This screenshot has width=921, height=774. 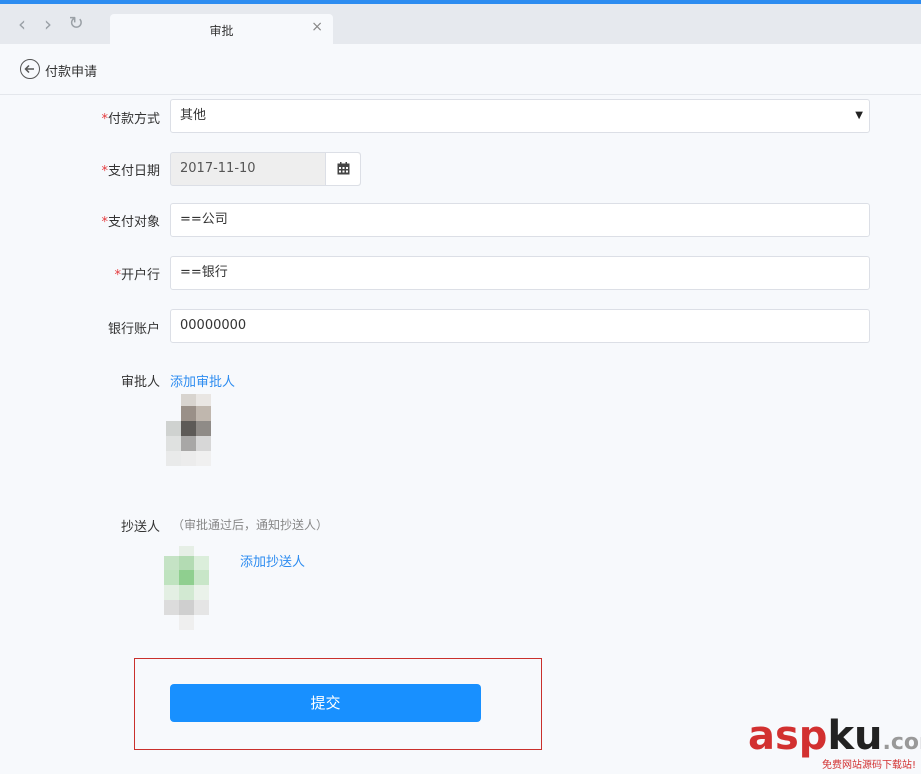 I want to click on account-label: 银行账户, so click(x=133, y=329).